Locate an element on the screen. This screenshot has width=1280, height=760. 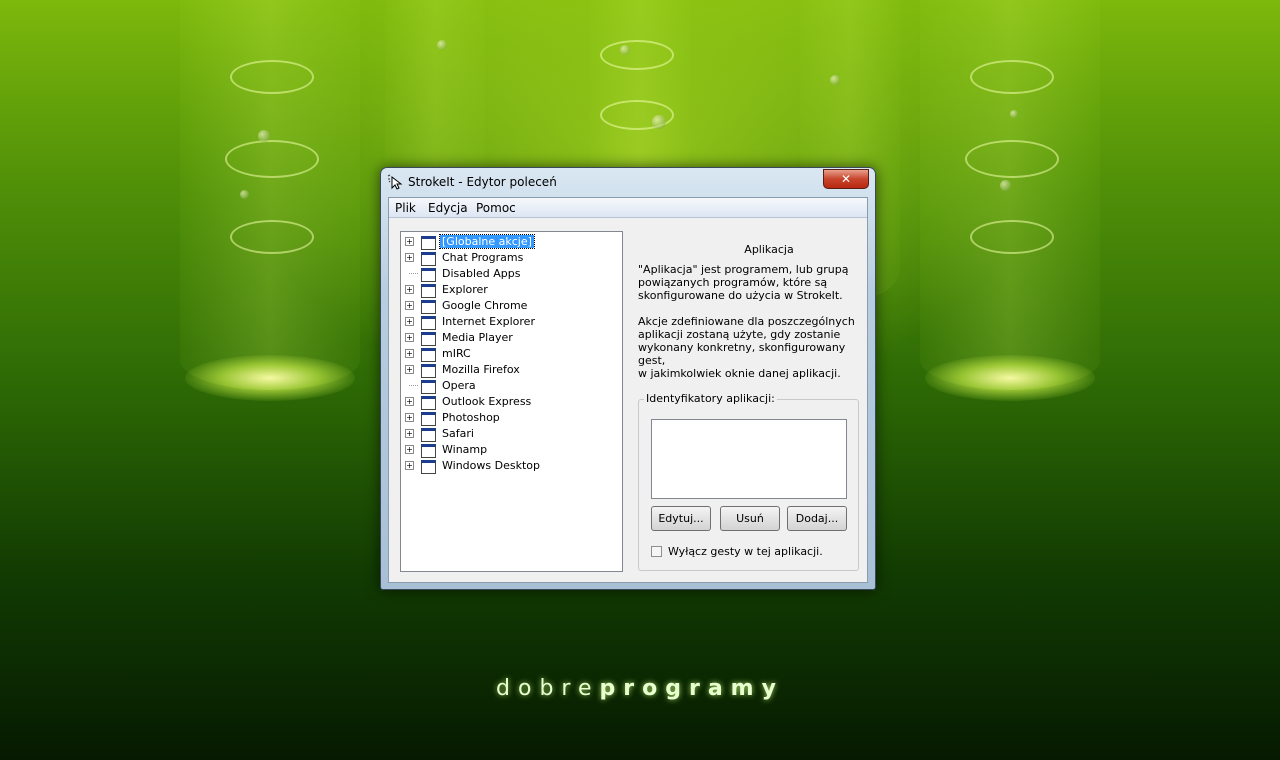
tree-item-label: Media Player is located at coordinates (477, 337).